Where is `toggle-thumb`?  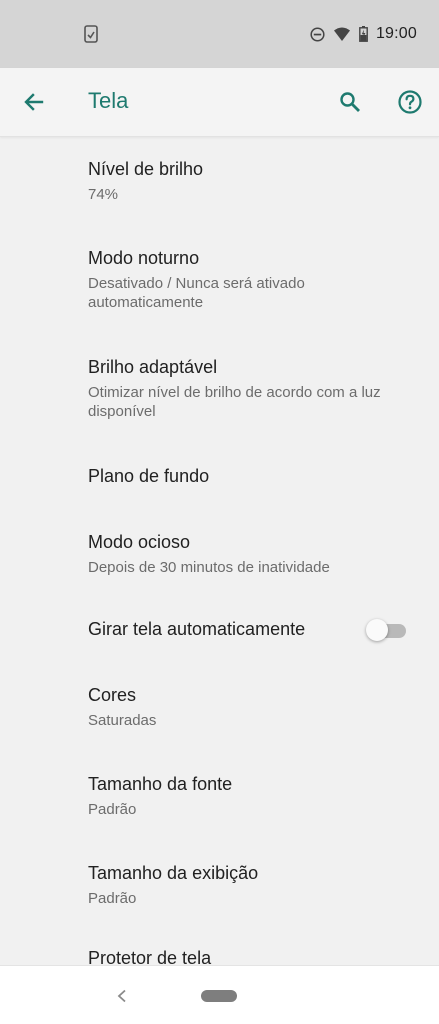
toggle-thumb is located at coordinates (377, 630).